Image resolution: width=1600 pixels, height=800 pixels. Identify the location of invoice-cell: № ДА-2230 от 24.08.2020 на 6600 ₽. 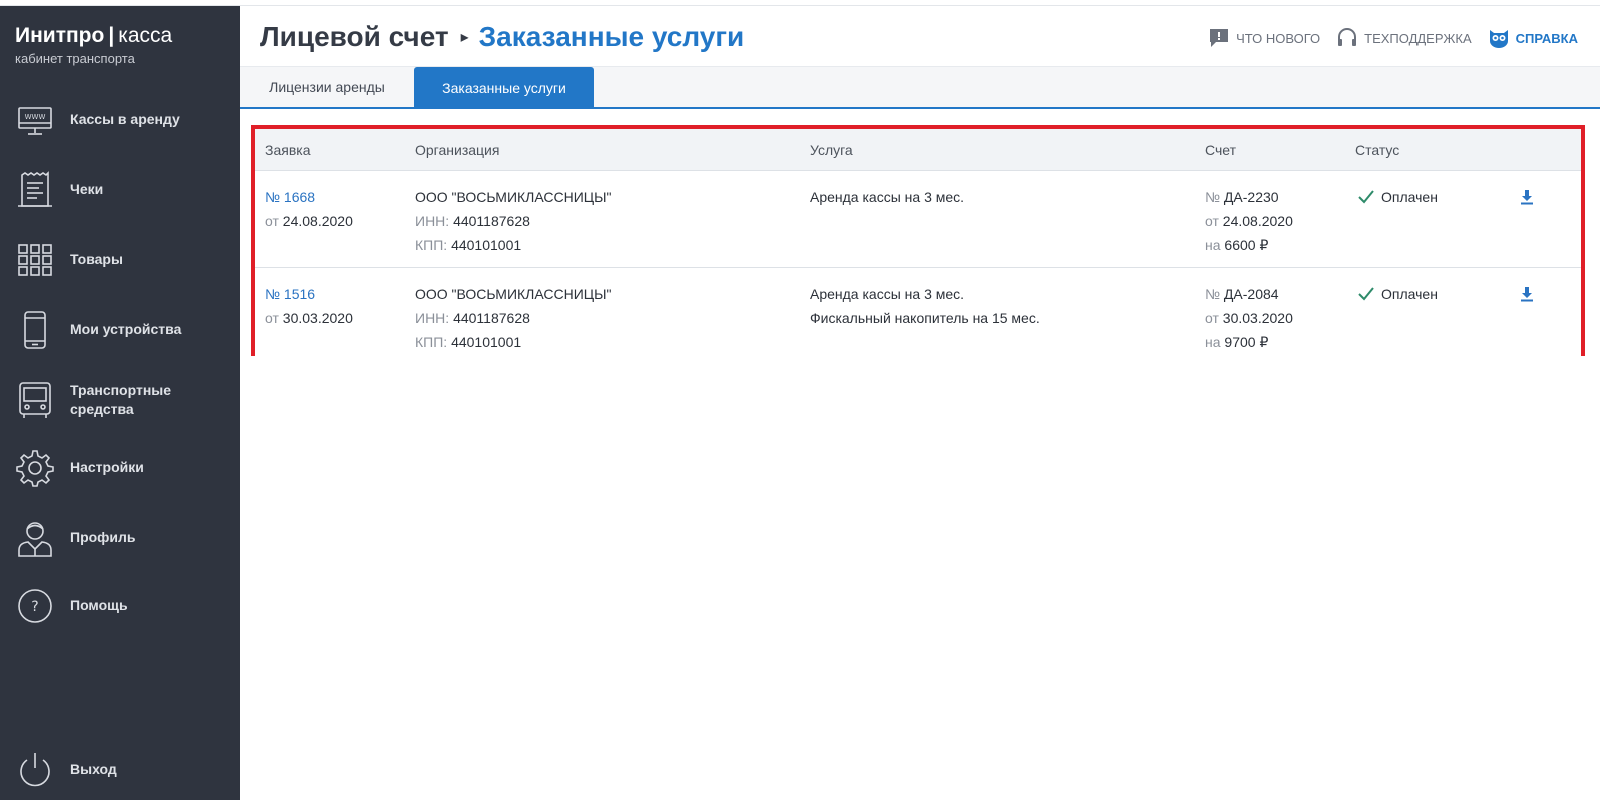
(1249, 221).